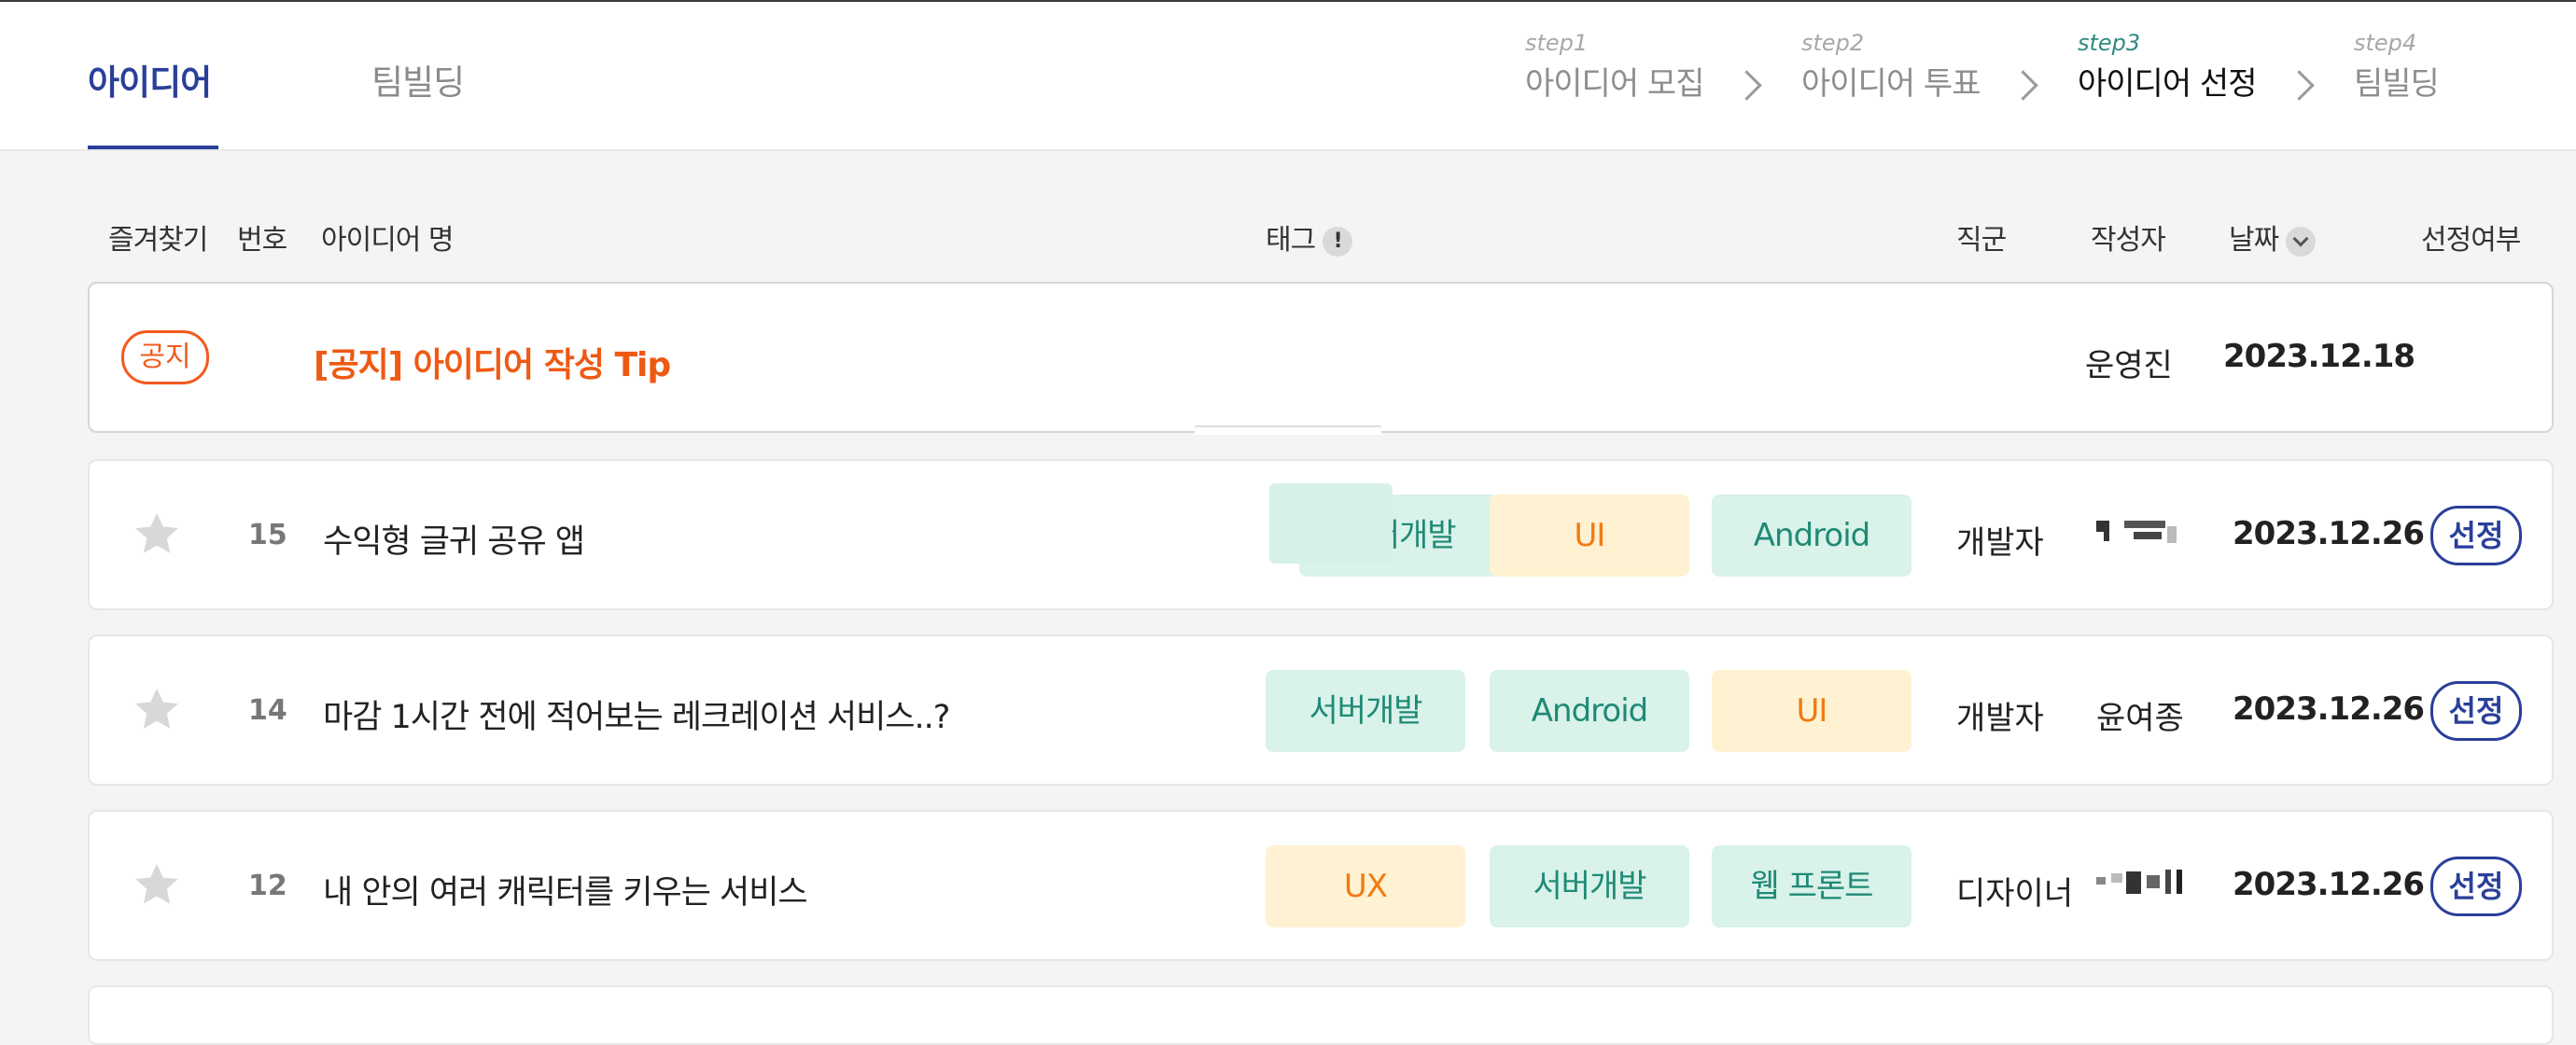  Describe the element at coordinates (262, 240) in the screenshot. I see `col-number: 번호` at that location.